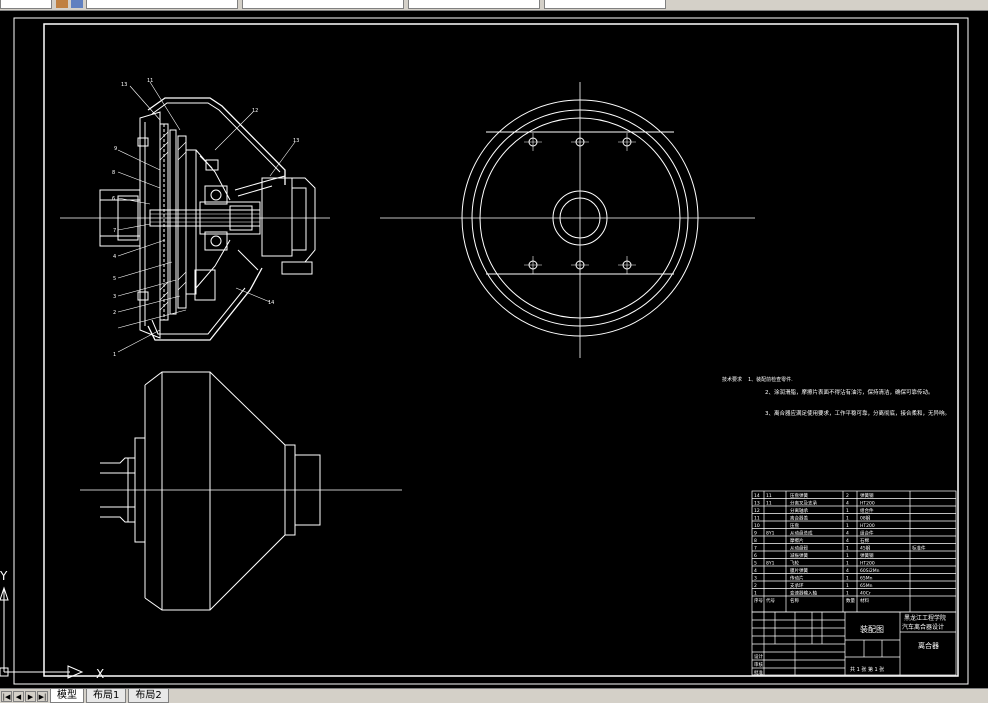 The height and width of the screenshot is (703, 988). Describe the element at coordinates (757, 526) in the screenshot. I see `table-cell: 10` at that location.